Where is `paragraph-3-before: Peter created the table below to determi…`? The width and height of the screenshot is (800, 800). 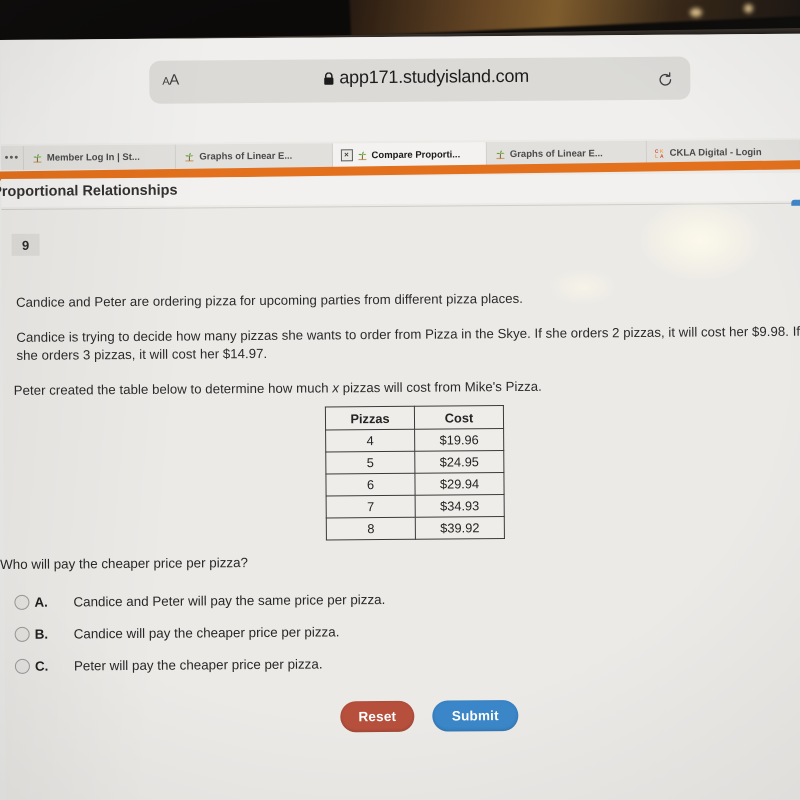
paragraph-3-before: Peter created the table below to determi… is located at coordinates (173, 389).